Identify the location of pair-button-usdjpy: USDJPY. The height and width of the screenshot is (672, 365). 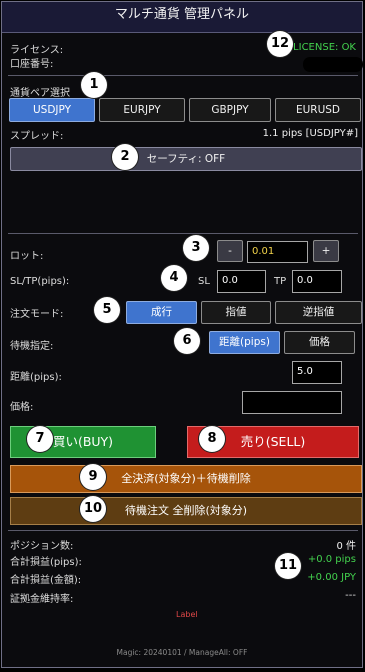
(52, 110).